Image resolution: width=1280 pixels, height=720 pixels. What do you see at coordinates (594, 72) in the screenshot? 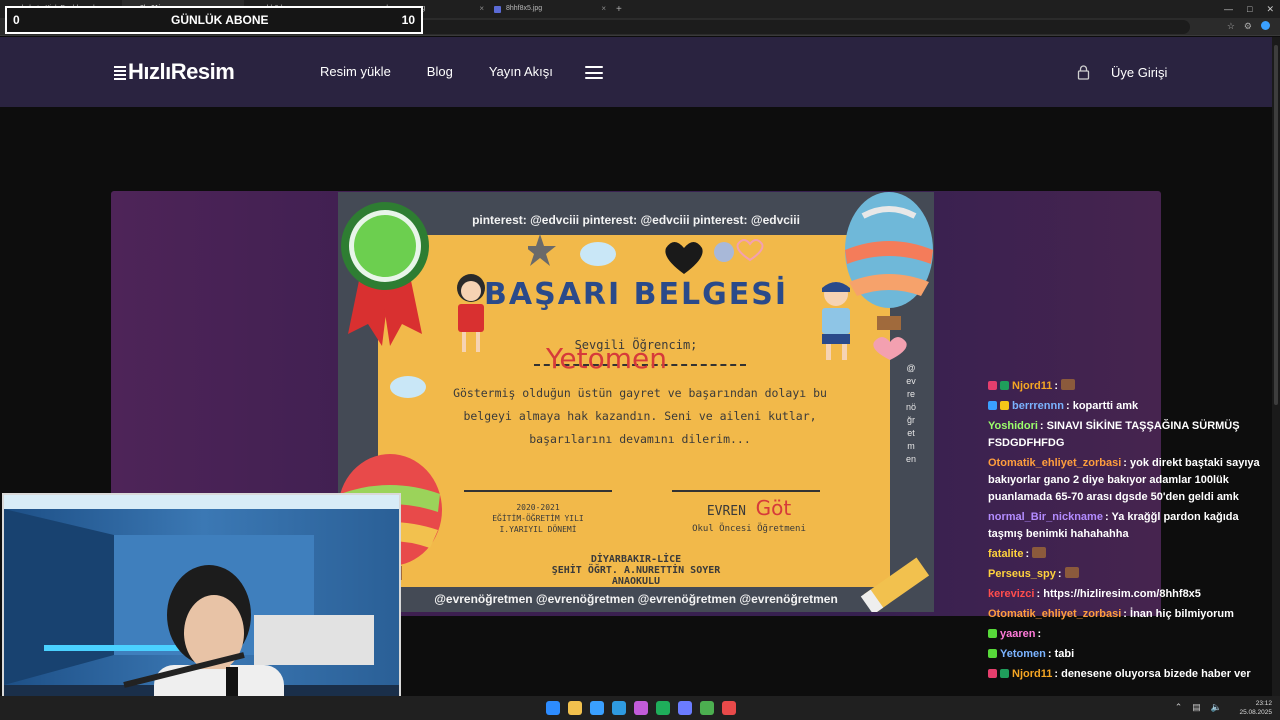
I see `hamburger-menu-icon` at bounding box center [594, 72].